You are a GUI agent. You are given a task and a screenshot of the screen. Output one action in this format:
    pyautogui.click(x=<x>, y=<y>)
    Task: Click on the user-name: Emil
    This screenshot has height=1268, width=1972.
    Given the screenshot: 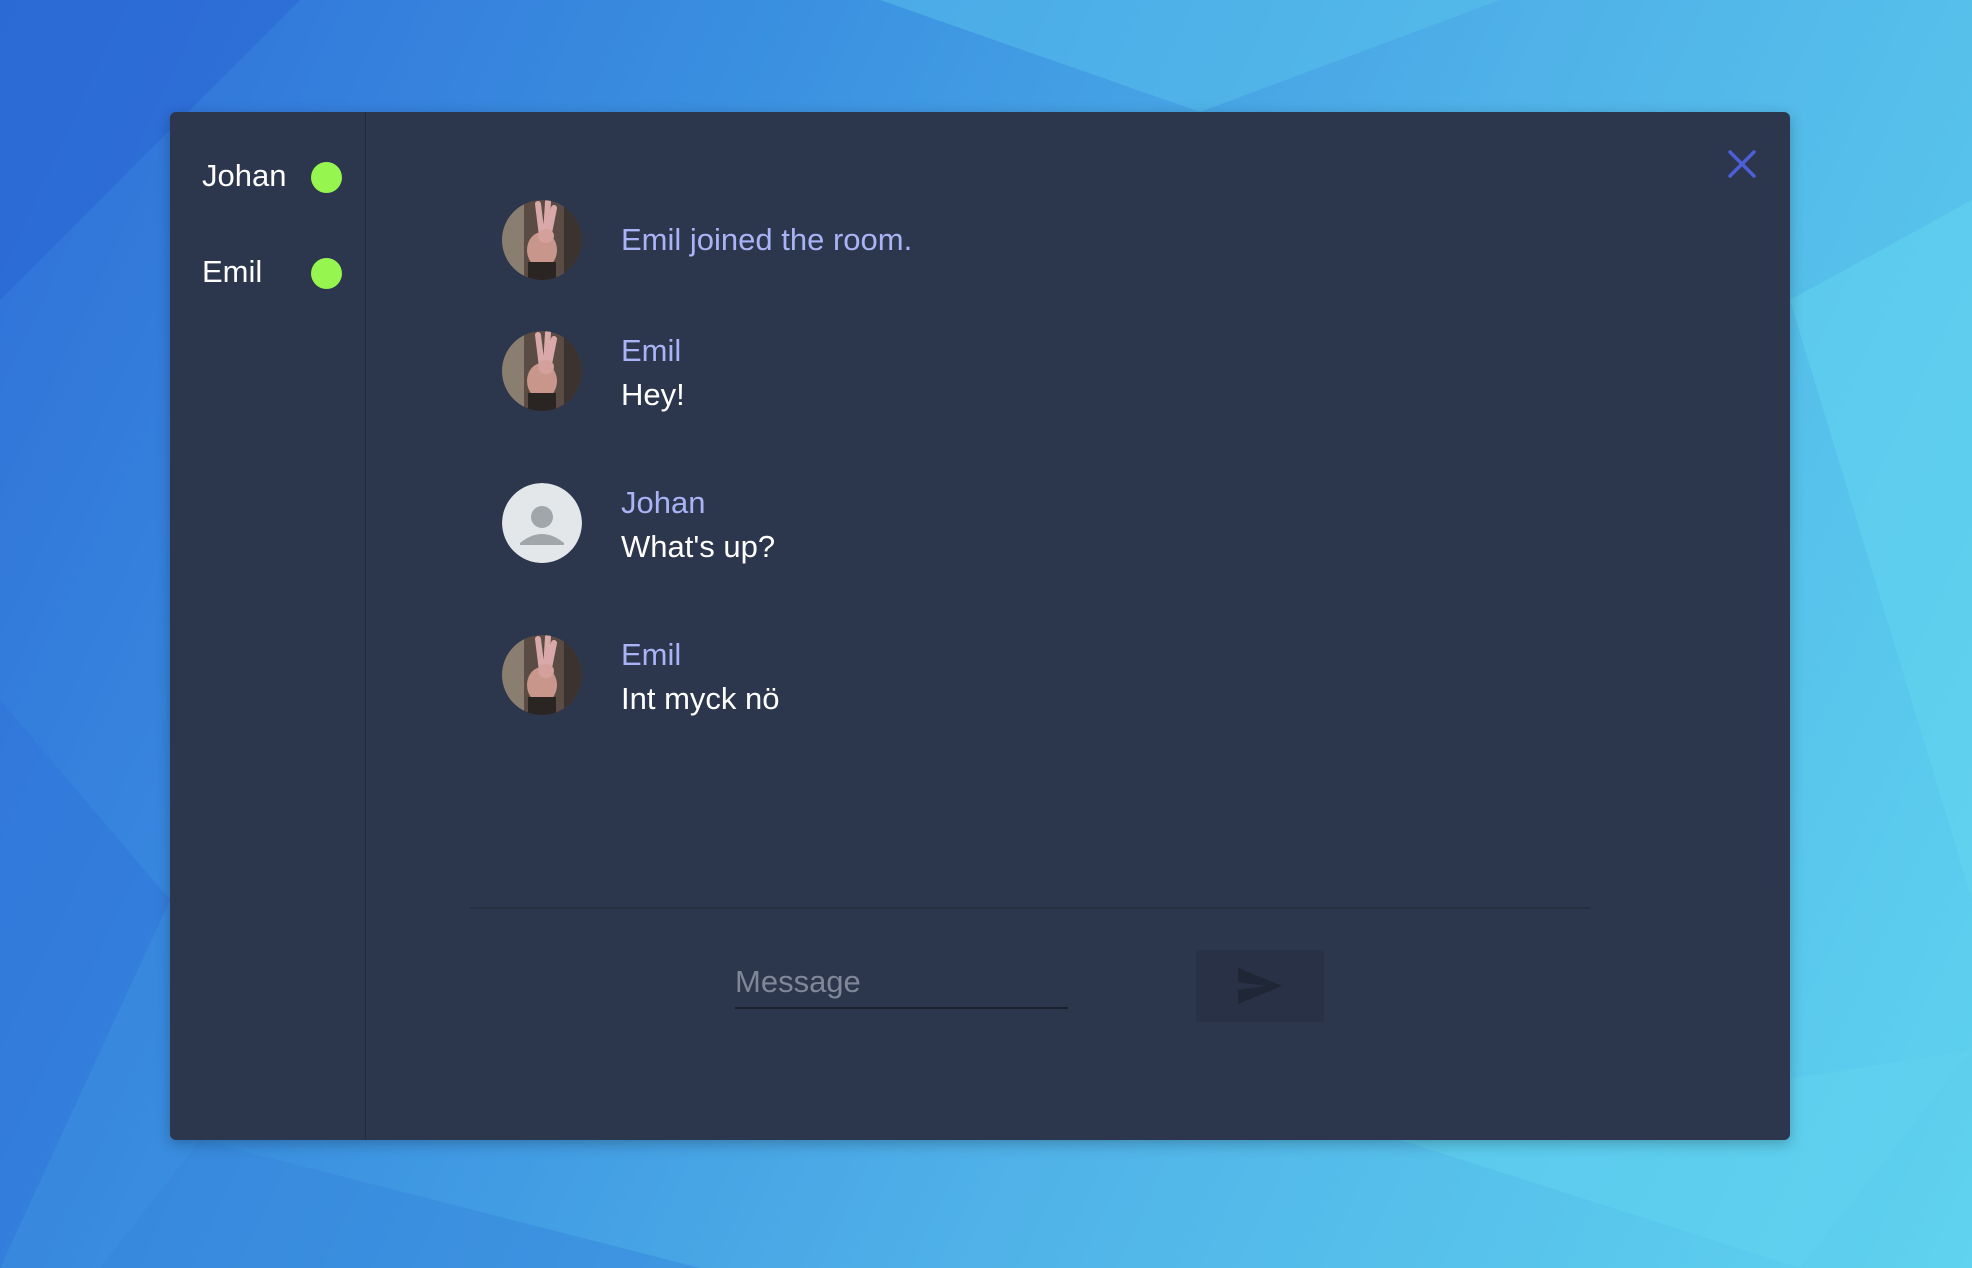 What is the action you would take?
    pyautogui.click(x=232, y=271)
    